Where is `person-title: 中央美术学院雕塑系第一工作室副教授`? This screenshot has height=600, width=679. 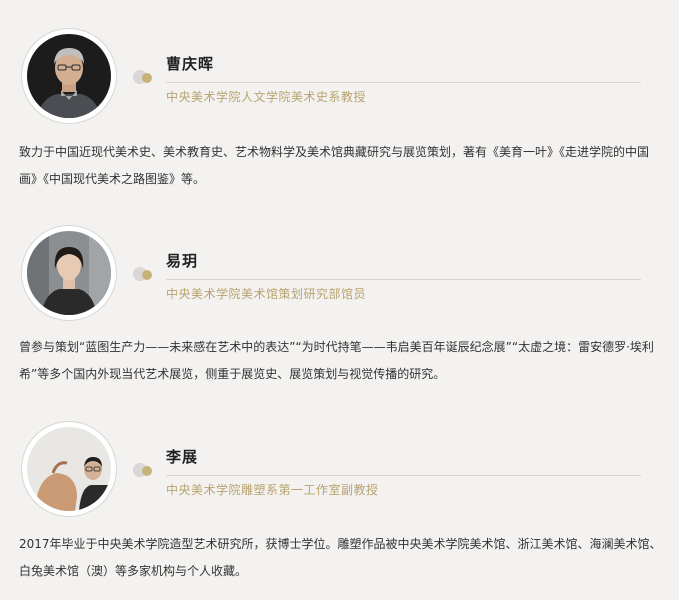
person-title: 中央美术学院雕塑系第一工作室副教授 is located at coordinates (272, 490).